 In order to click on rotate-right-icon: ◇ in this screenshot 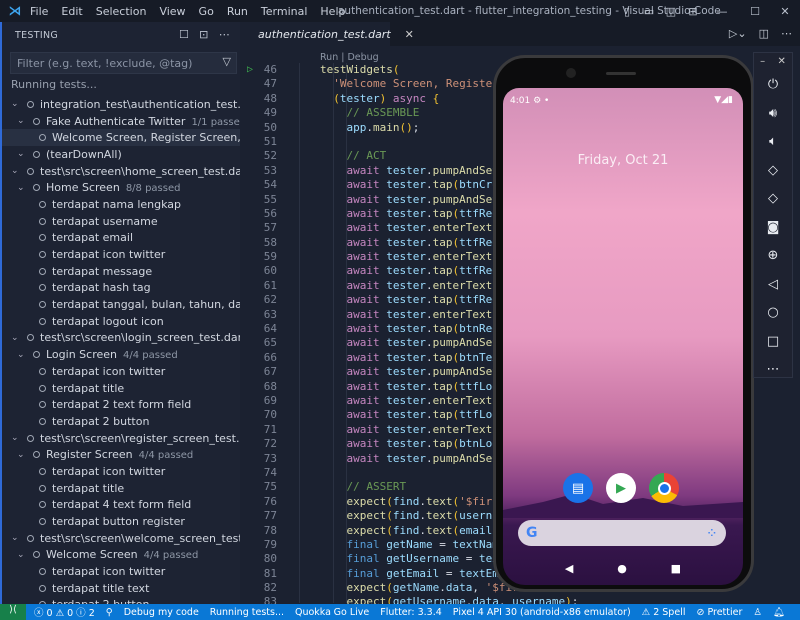, I will do `click(773, 199)`.